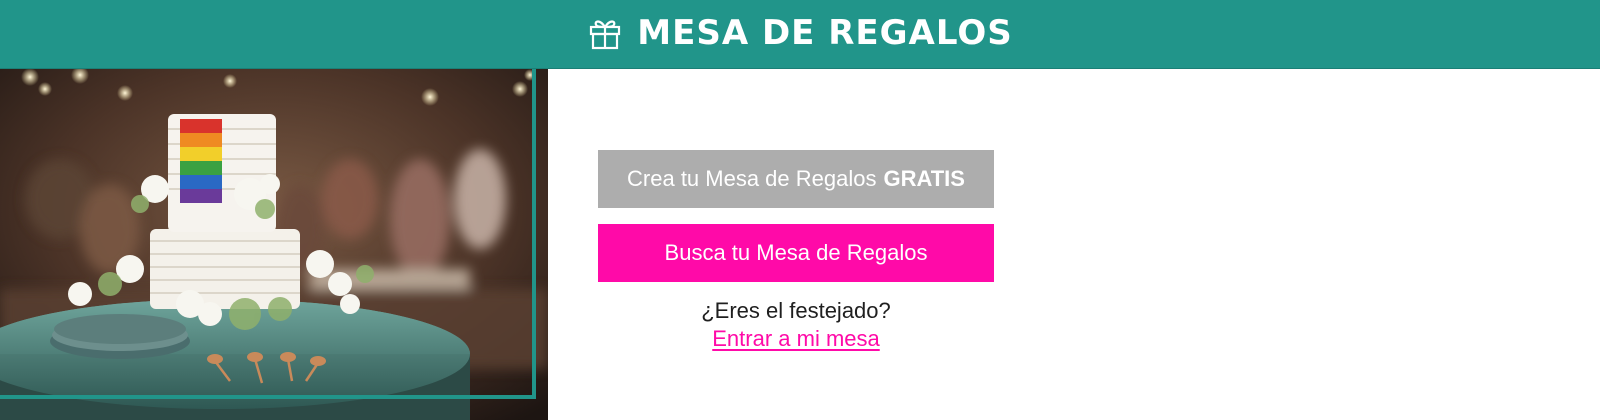  I want to click on host-question: ¿Eres el festejado?, so click(796, 310).